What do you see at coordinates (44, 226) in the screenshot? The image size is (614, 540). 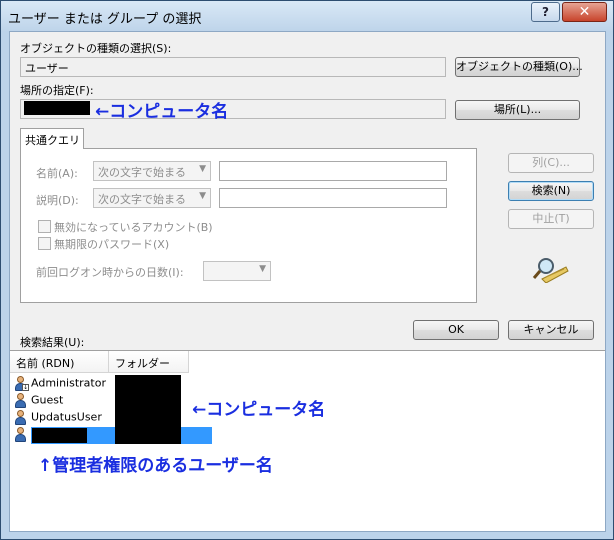 I see `disabled-accounts-checkbox` at bounding box center [44, 226].